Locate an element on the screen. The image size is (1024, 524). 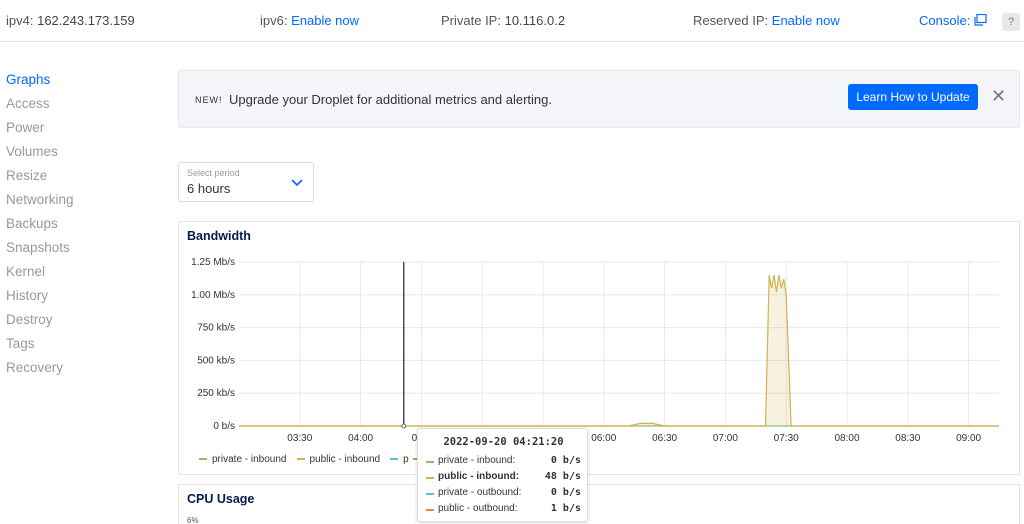
help-button: ? is located at coordinates (1011, 22).